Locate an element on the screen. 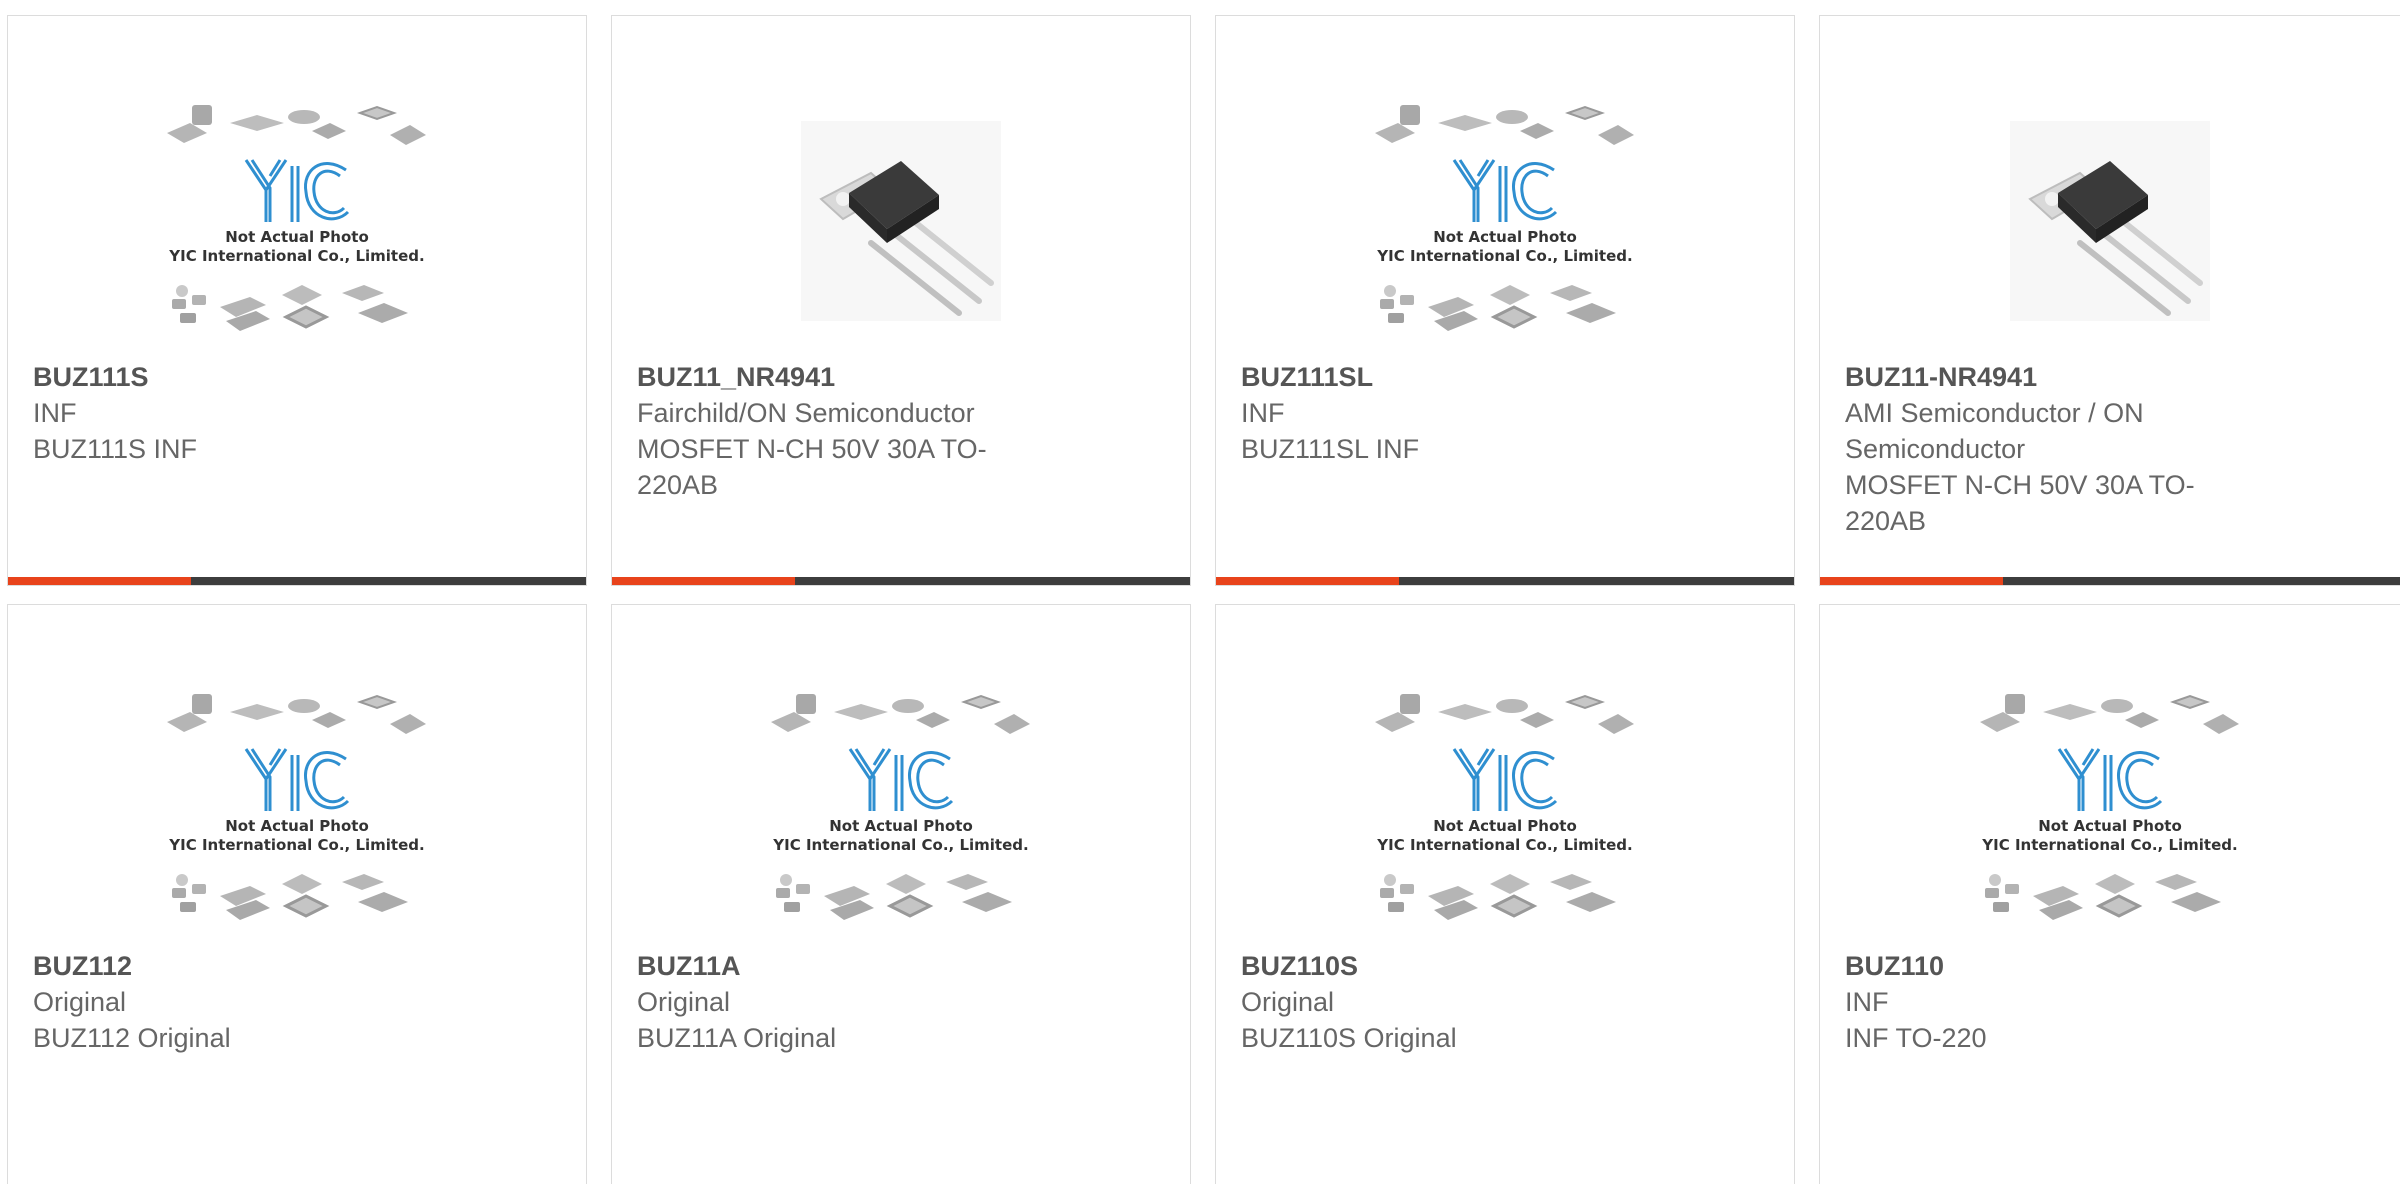  product-manufacturer: Fairchild/ON Semiconductor is located at coordinates (806, 413).